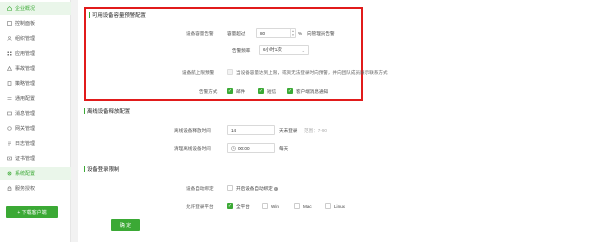  I want to click on auto-bind-label: 设备自动绑定, so click(200, 188).